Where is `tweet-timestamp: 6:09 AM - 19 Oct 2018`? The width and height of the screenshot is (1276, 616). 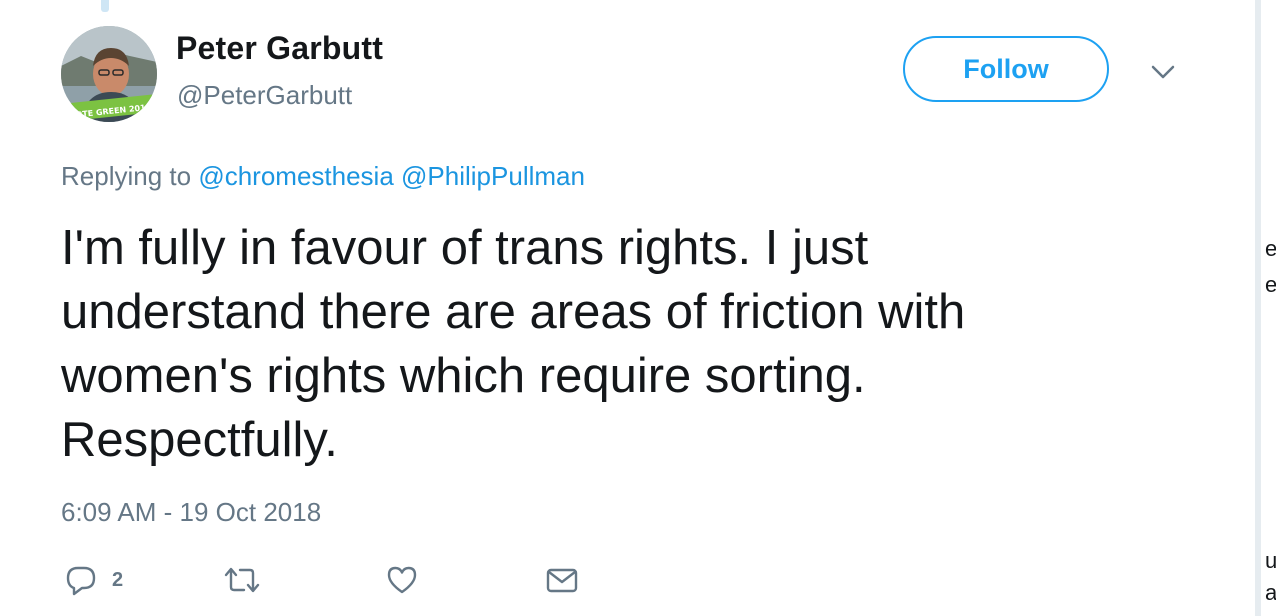 tweet-timestamp: 6:09 AM - 19 Oct 2018 is located at coordinates (191, 512).